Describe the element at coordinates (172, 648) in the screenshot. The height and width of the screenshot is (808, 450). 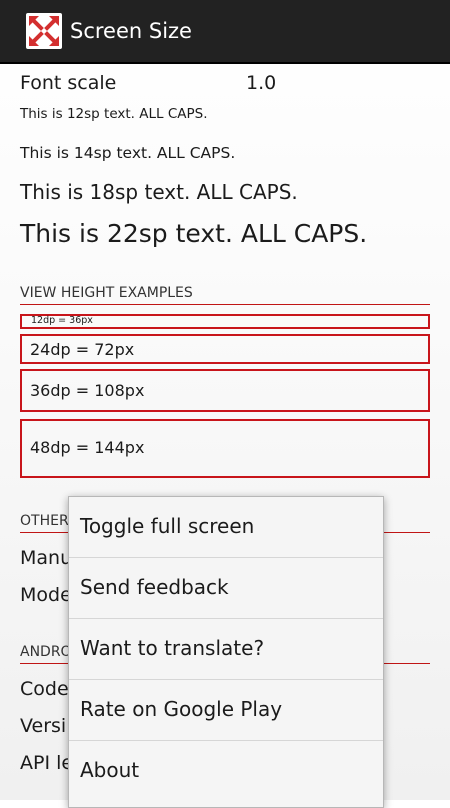
I see `menu-item-label: Want to translate?` at that location.